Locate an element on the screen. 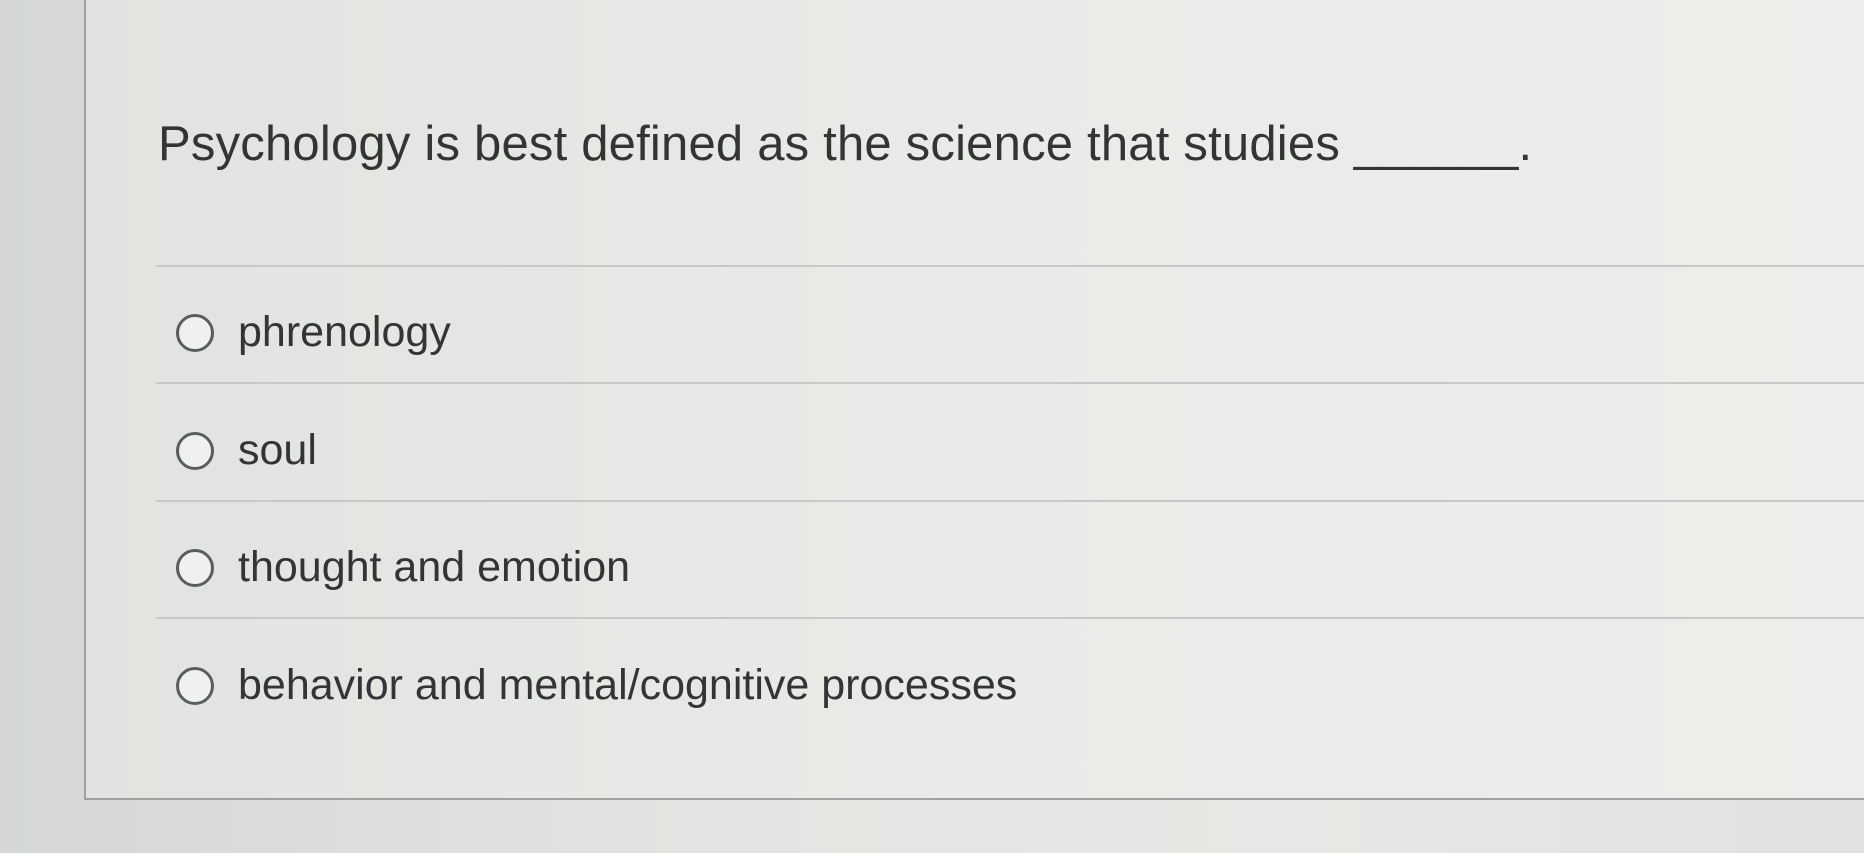  choice-soul: soul is located at coordinates (246, 450).